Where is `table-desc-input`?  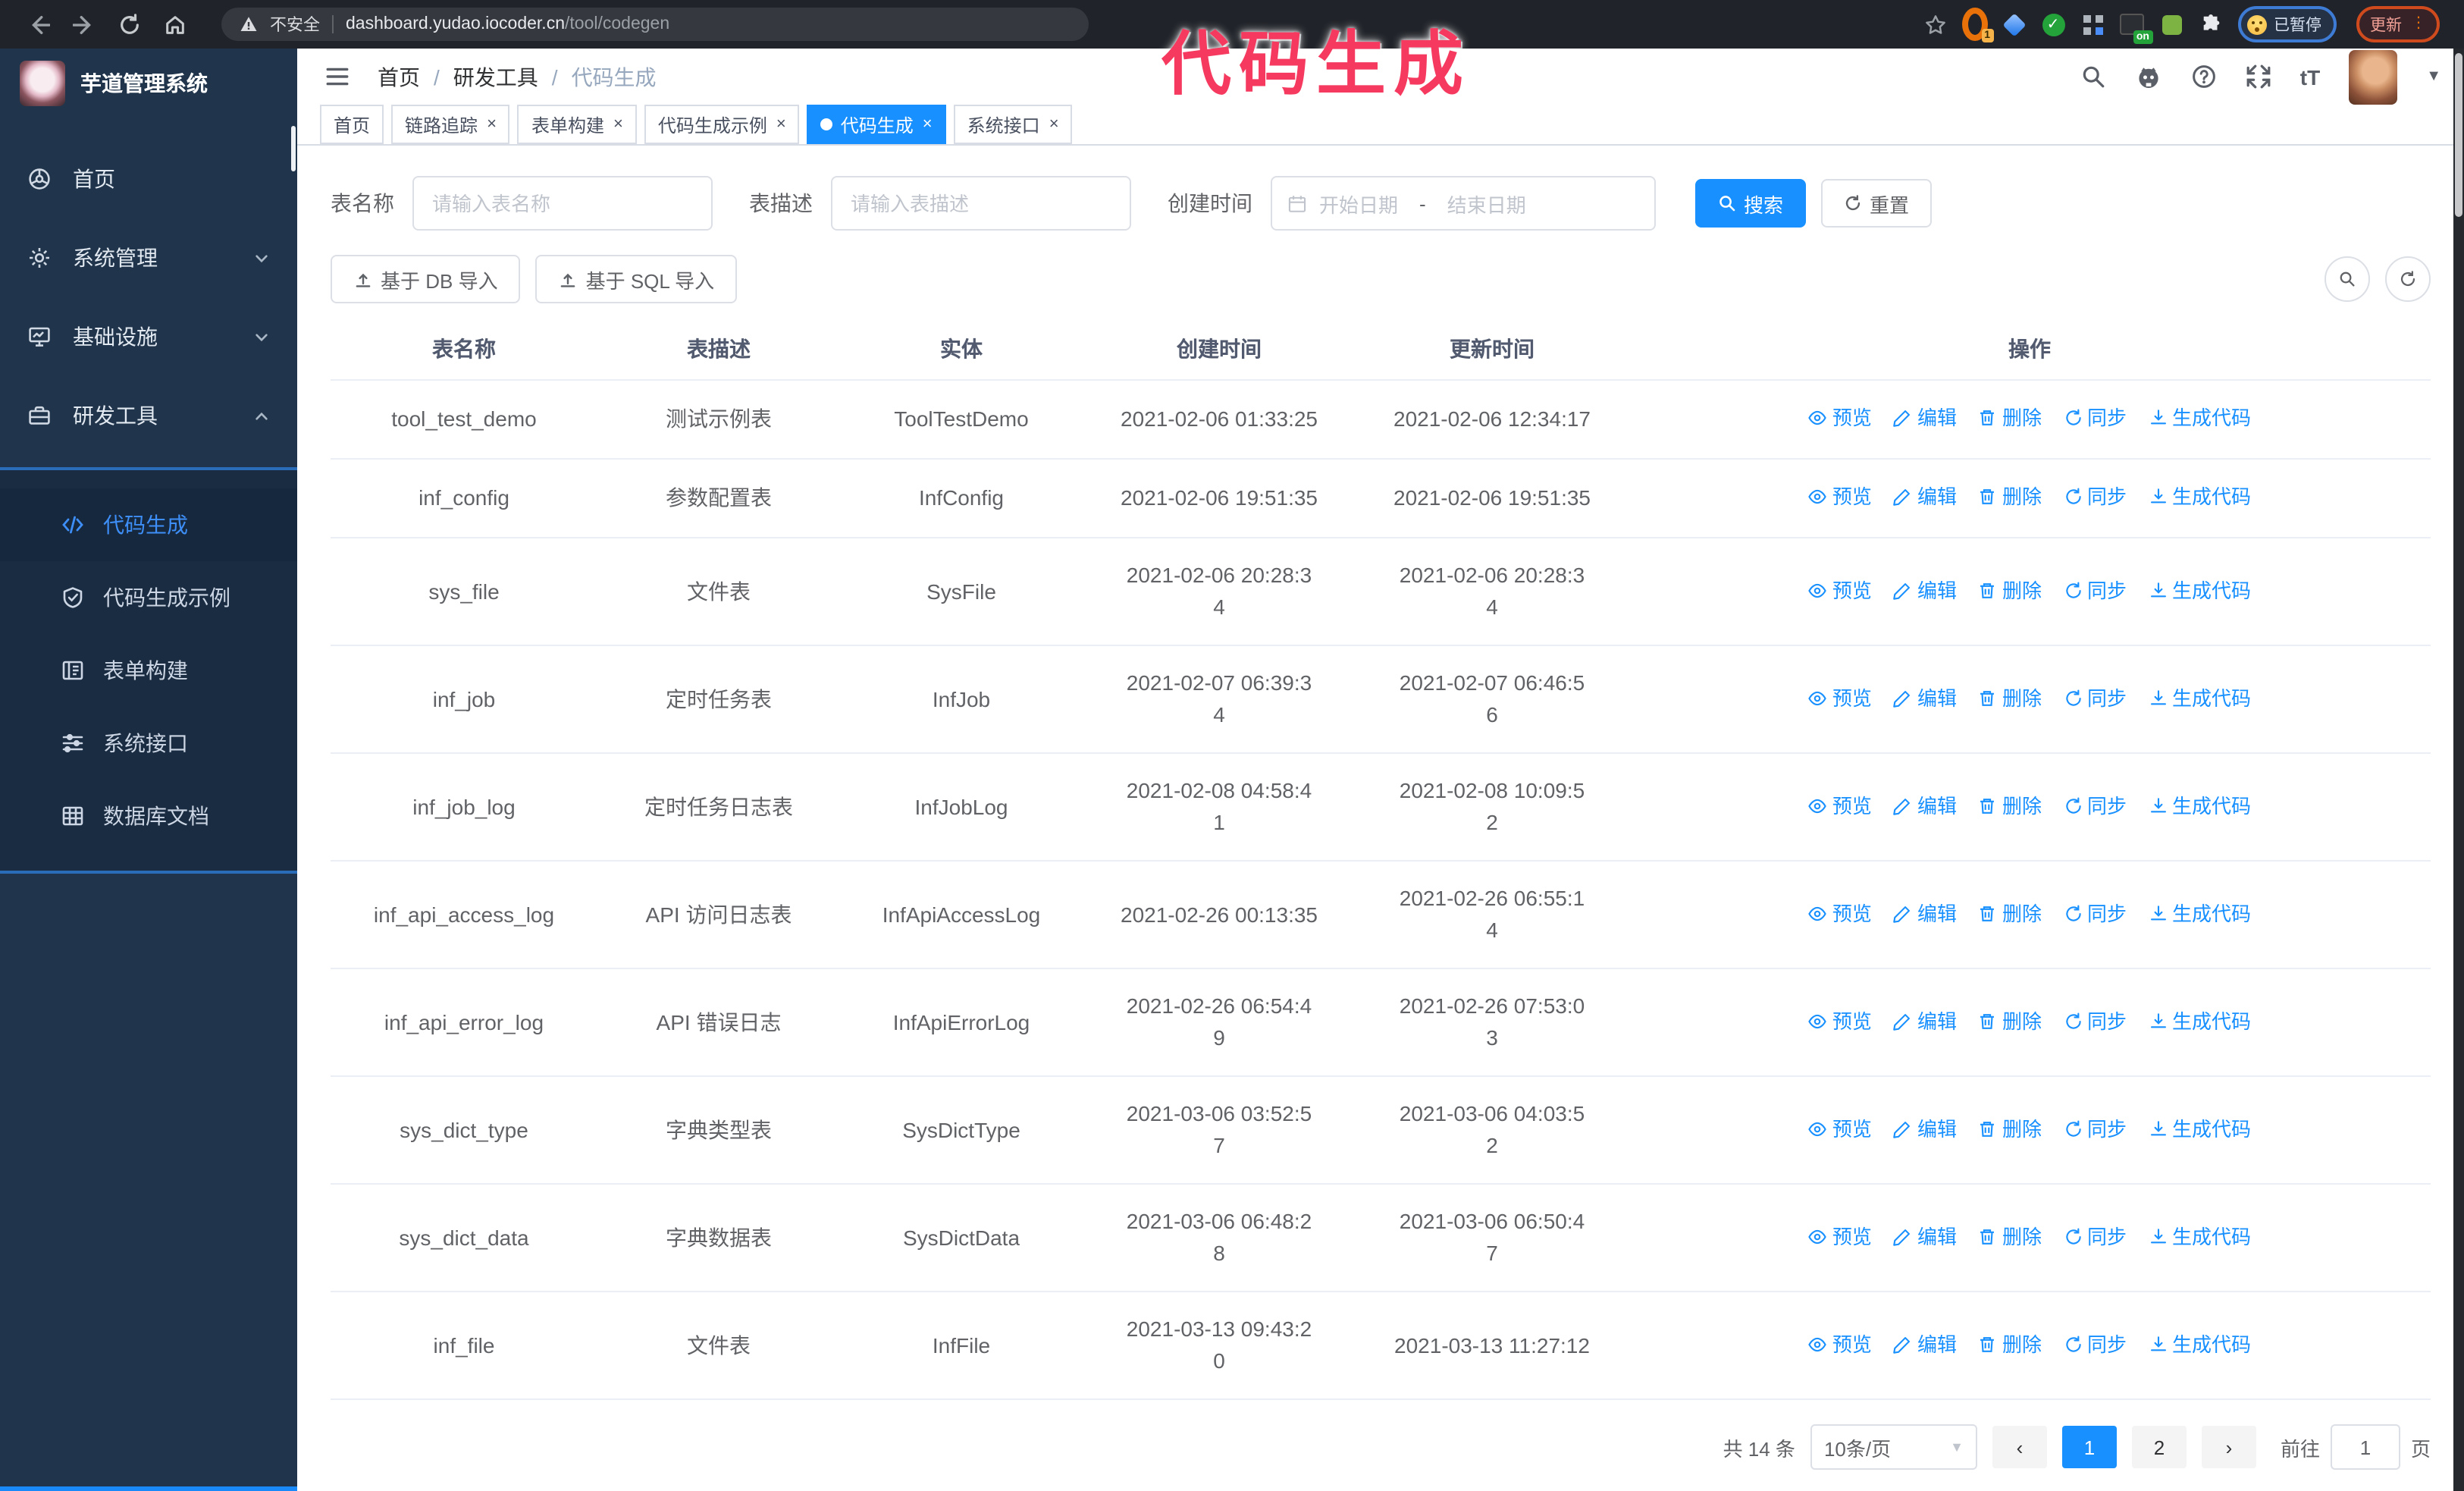 table-desc-input is located at coordinates (981, 203).